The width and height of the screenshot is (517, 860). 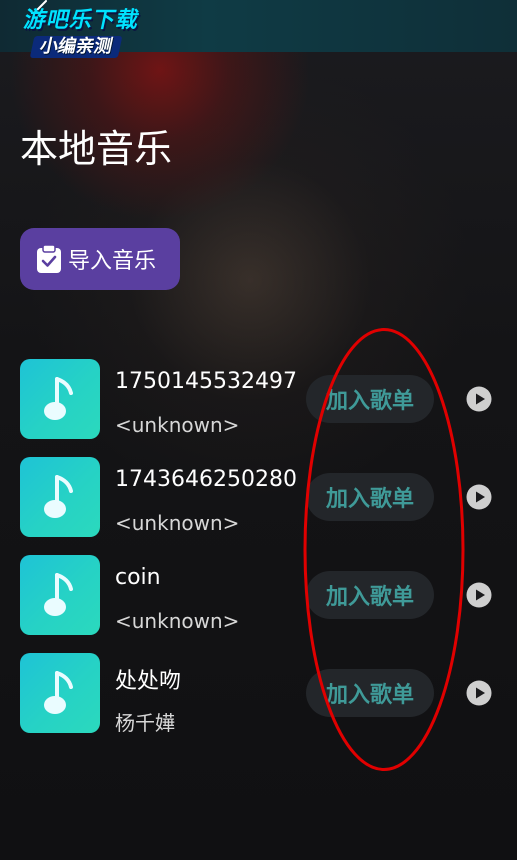 What do you see at coordinates (258, 498) in the screenshot?
I see `list-item: 1743646250280 <unknown> 加入歌单` at bounding box center [258, 498].